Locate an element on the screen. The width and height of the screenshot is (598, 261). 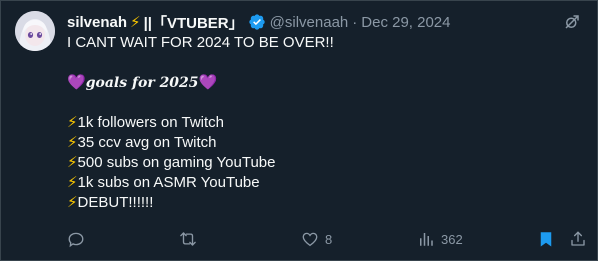
views-chart-icon is located at coordinates (426, 239).